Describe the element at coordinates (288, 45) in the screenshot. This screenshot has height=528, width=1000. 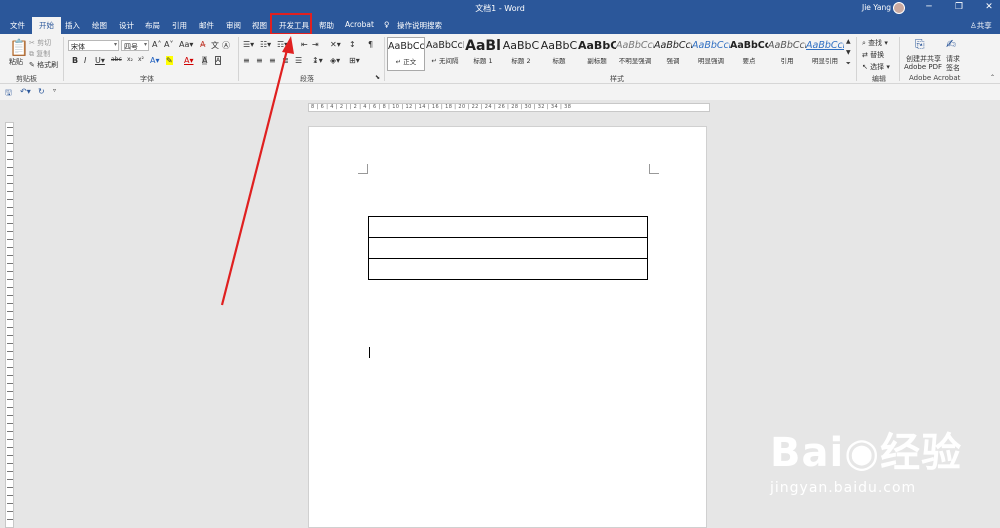
I see `arrow-head` at that location.